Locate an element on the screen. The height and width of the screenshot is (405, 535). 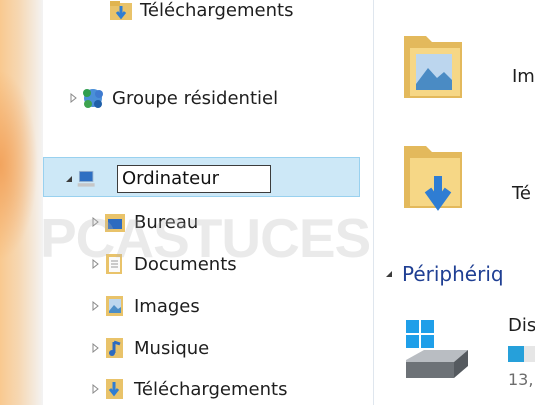
rename-input-value: Ordinateur is located at coordinates (170, 178).